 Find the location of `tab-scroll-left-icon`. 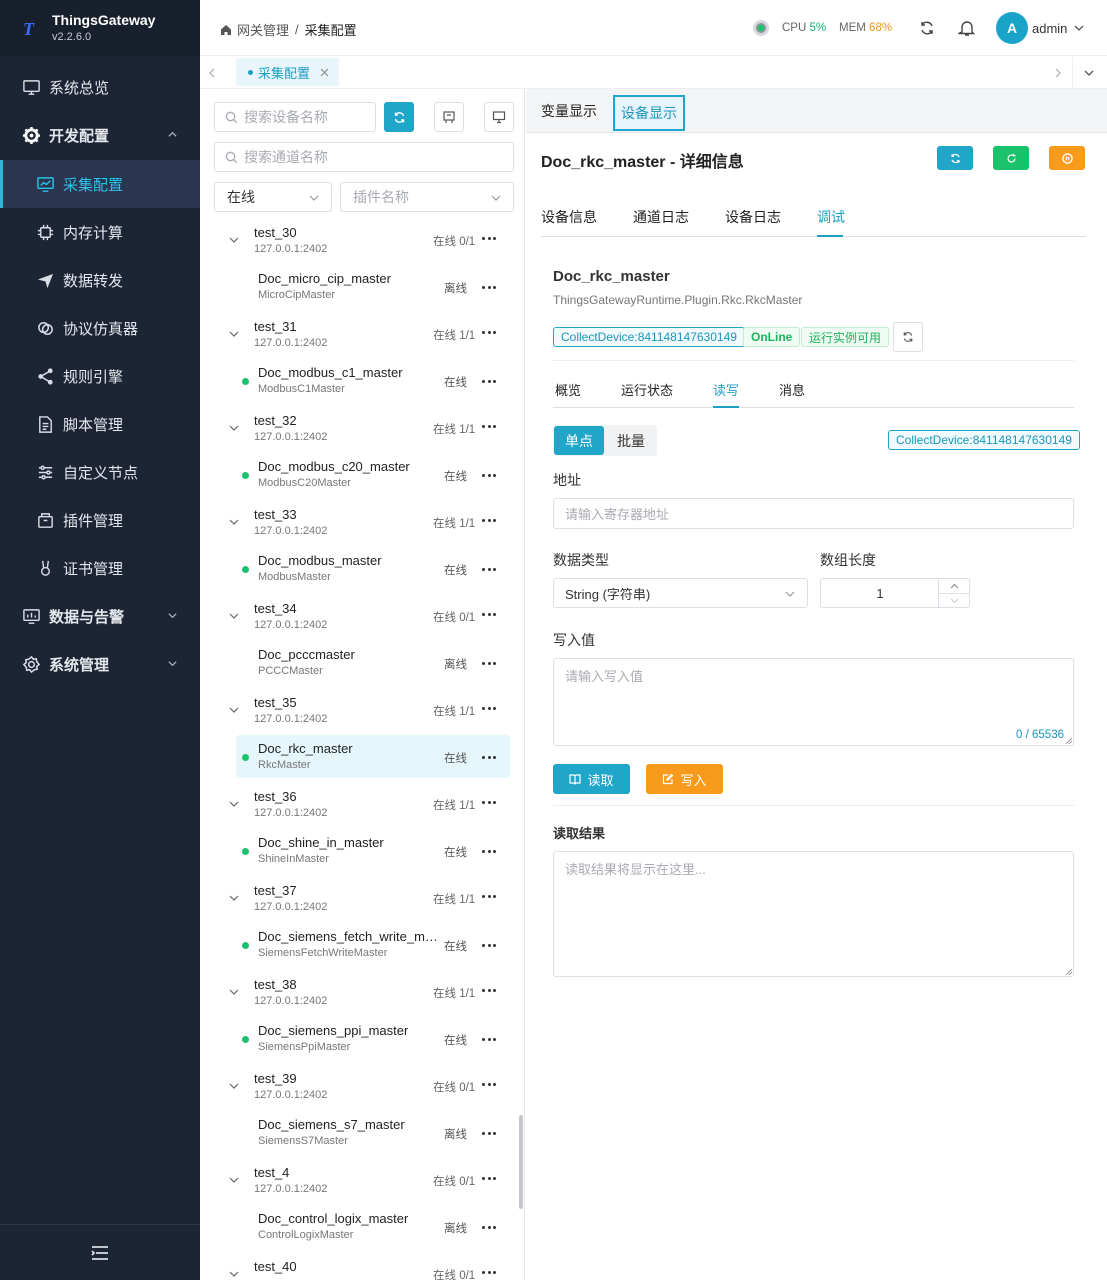

tab-scroll-left-icon is located at coordinates (212, 73).